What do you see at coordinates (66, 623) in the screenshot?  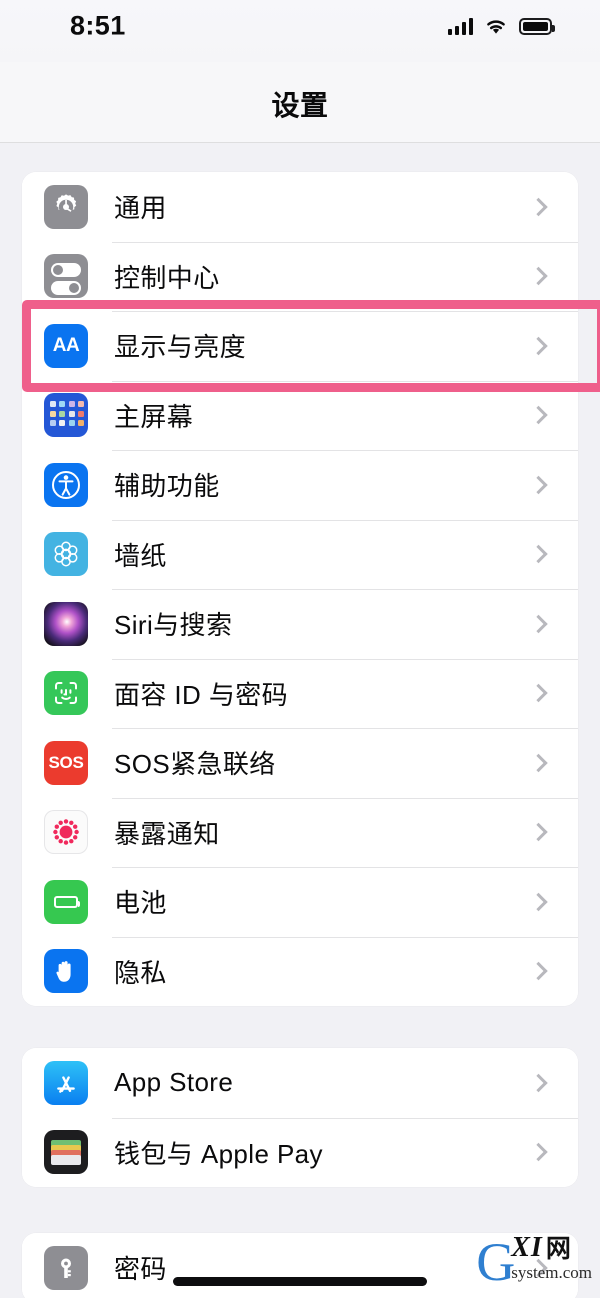 I see `siri-icon` at bounding box center [66, 623].